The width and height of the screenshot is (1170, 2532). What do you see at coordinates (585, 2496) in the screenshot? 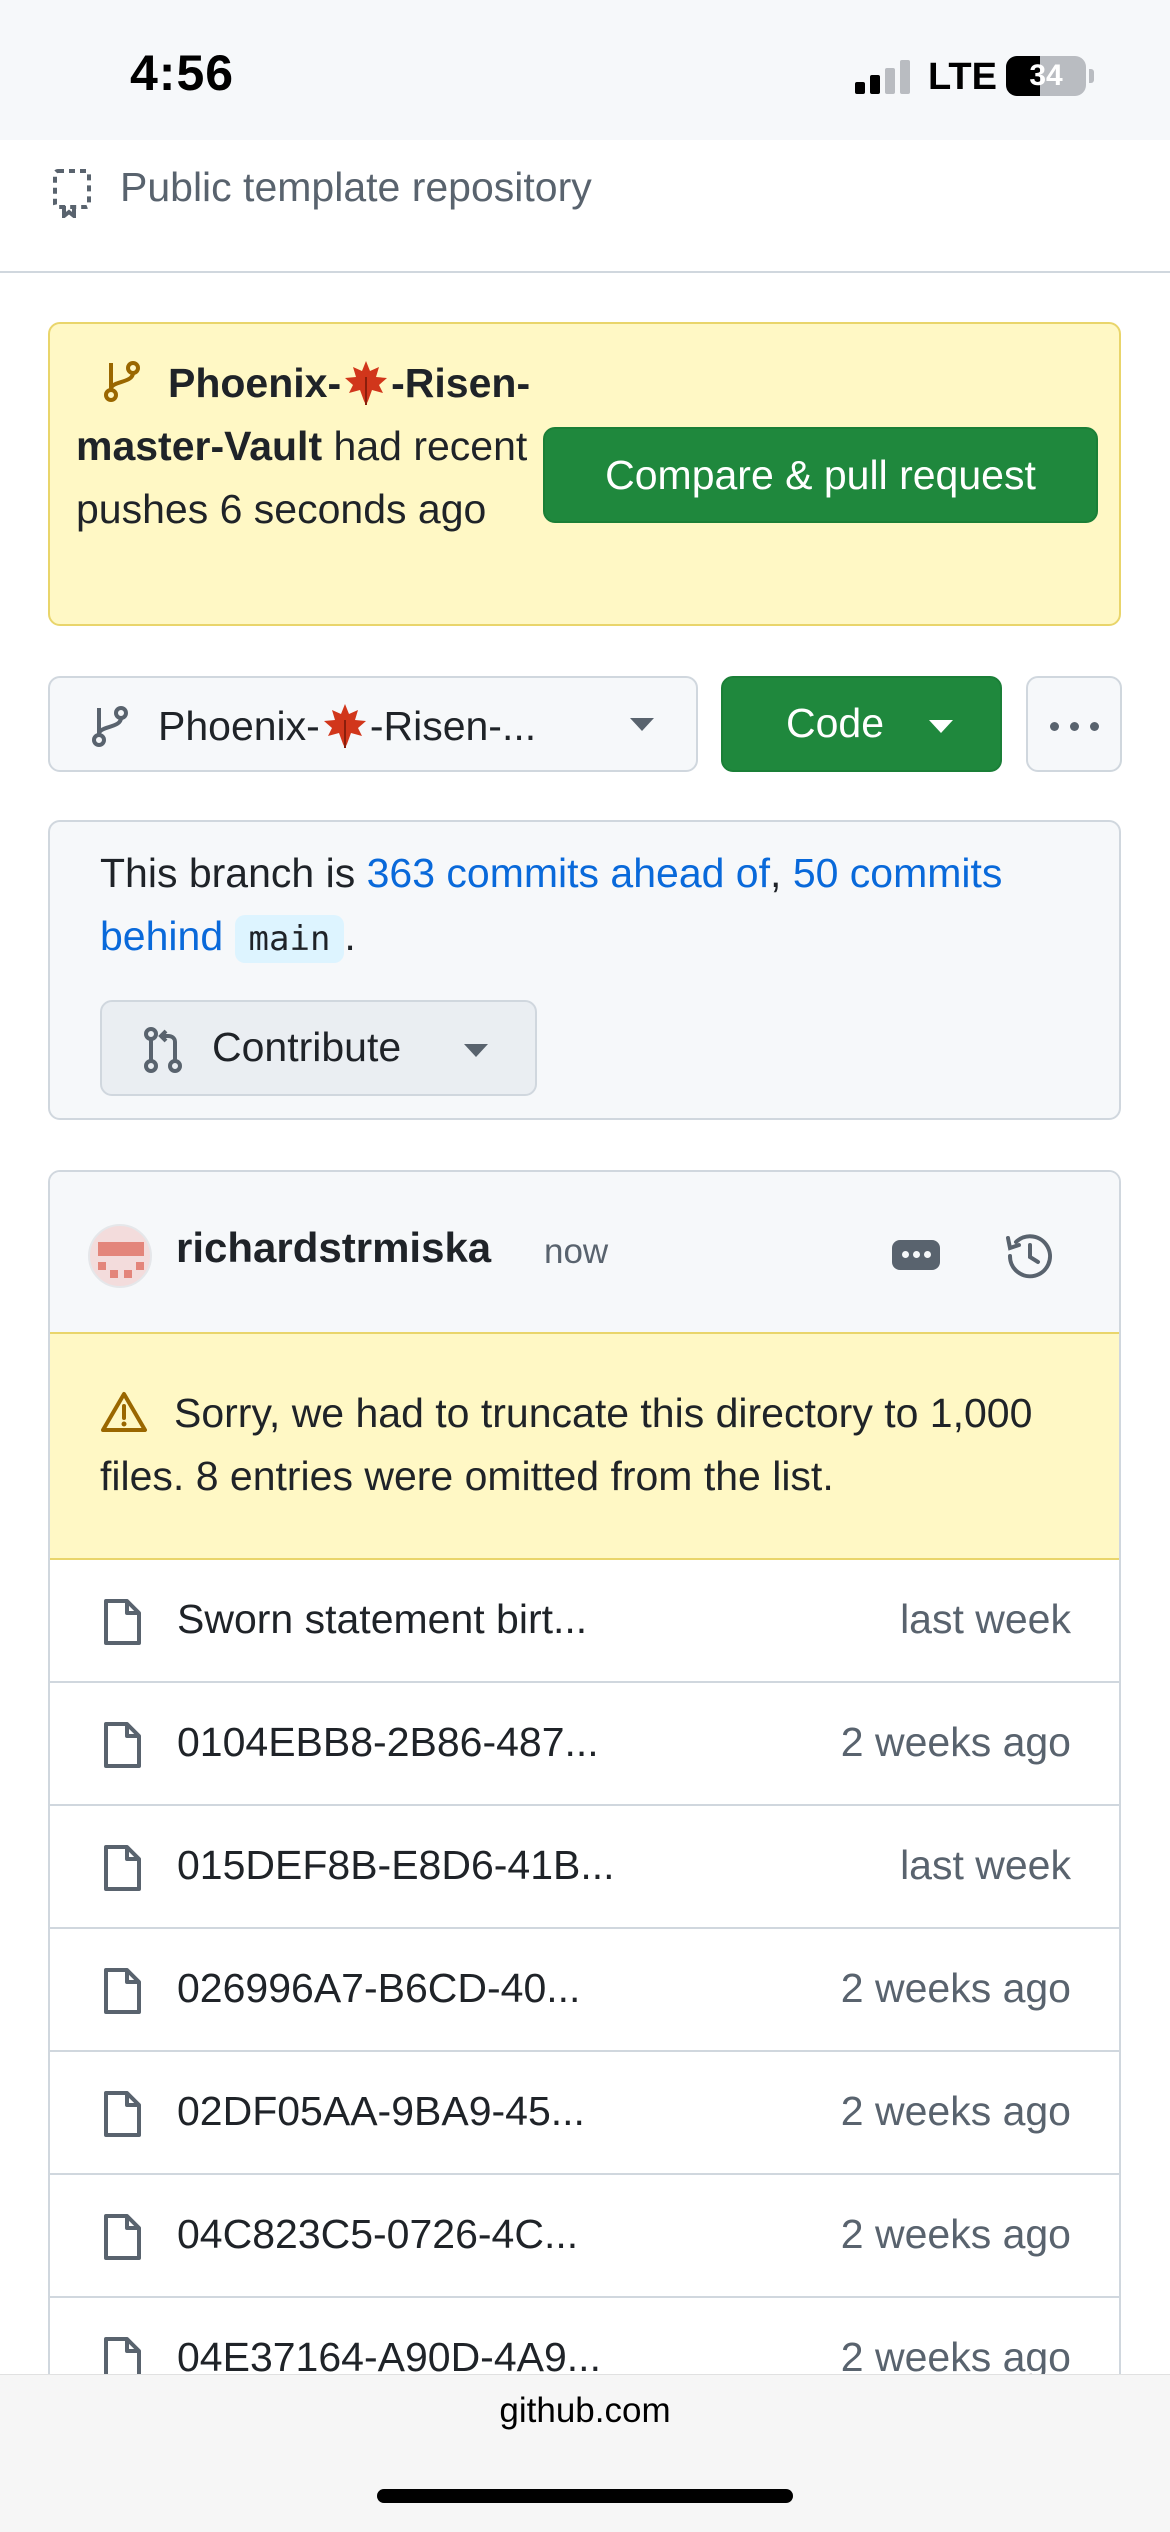
I see `home-indicator` at bounding box center [585, 2496].